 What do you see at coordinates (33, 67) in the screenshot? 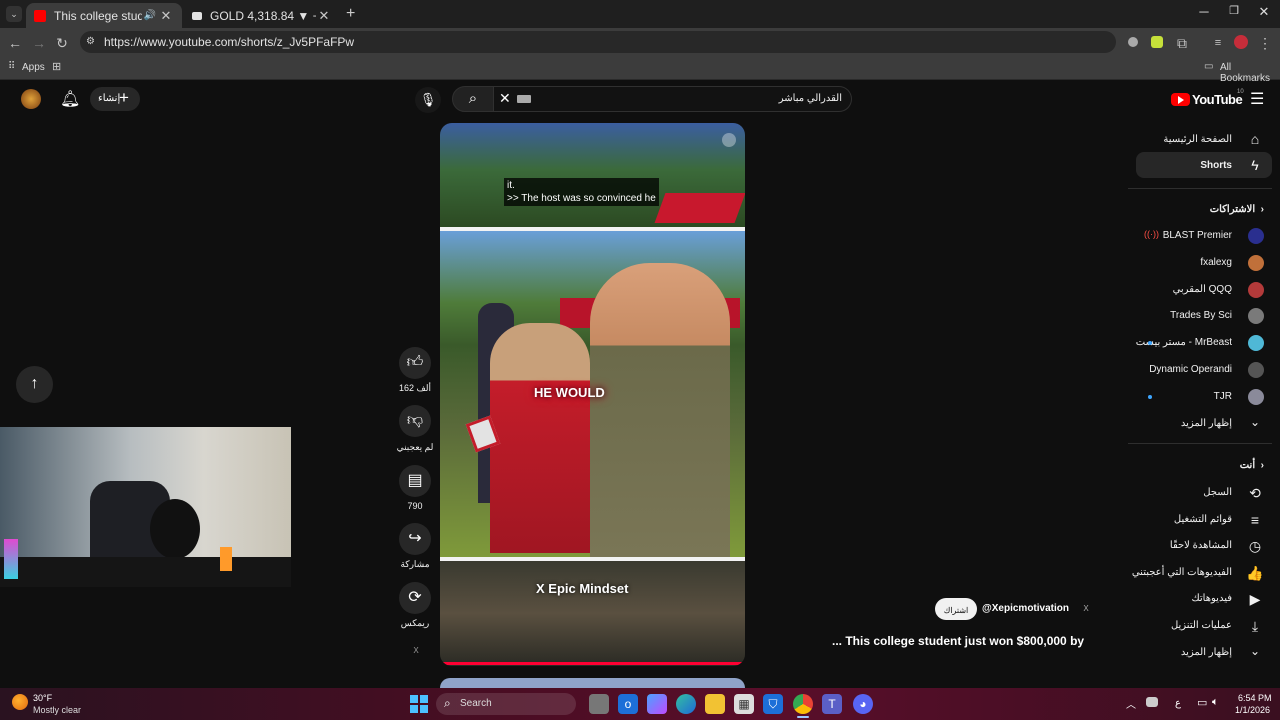
I see `apps-bookmark: Apps` at bounding box center [33, 67].